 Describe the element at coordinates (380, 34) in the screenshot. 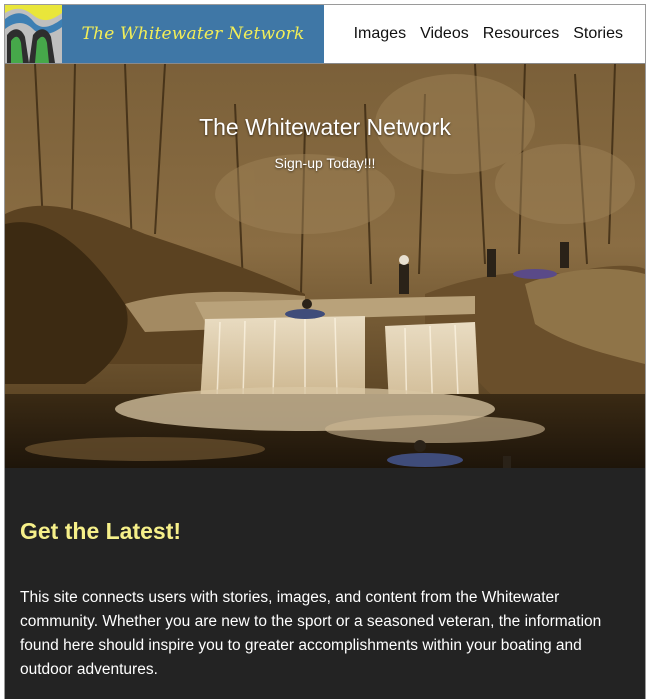

I see `nav-link-images: Images` at that location.